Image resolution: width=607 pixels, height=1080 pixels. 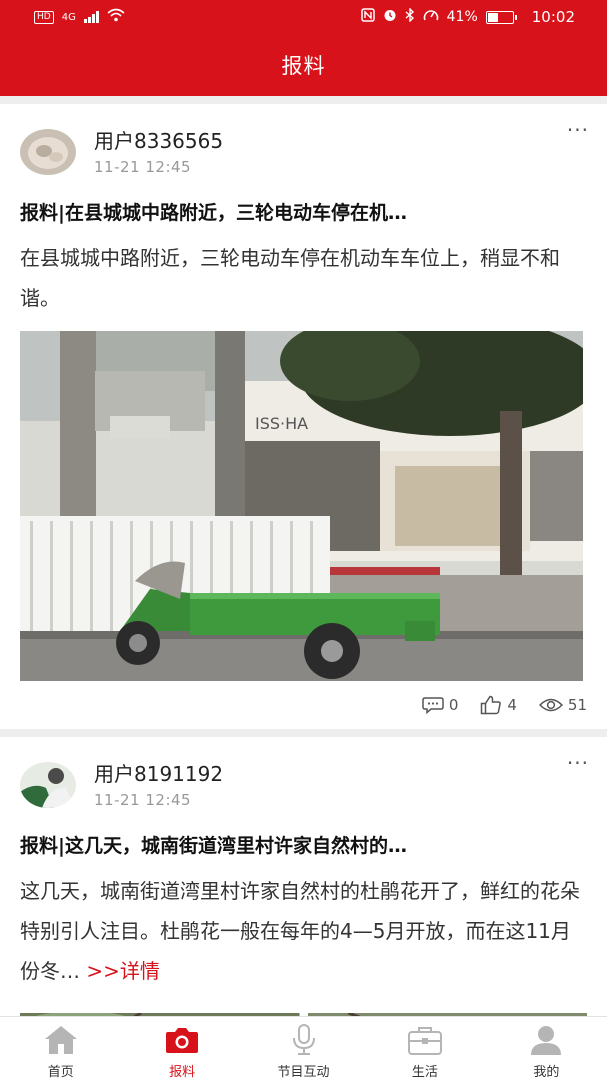 I want to click on like-stat: 4, so click(x=498, y=705).